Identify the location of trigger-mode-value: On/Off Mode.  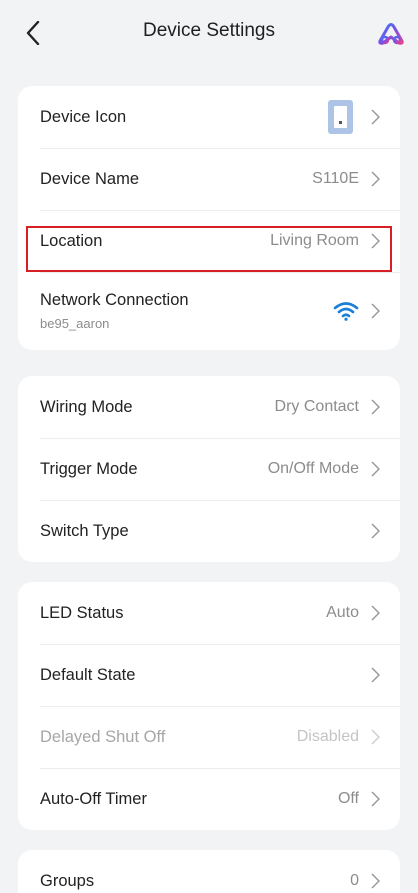
(313, 468).